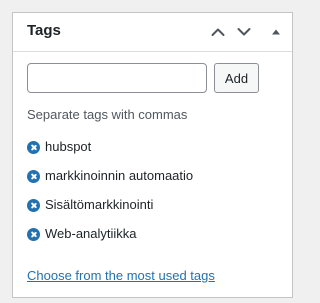 The width and height of the screenshot is (320, 303). What do you see at coordinates (68, 146) in the screenshot?
I see `tag-label: hubspot` at bounding box center [68, 146].